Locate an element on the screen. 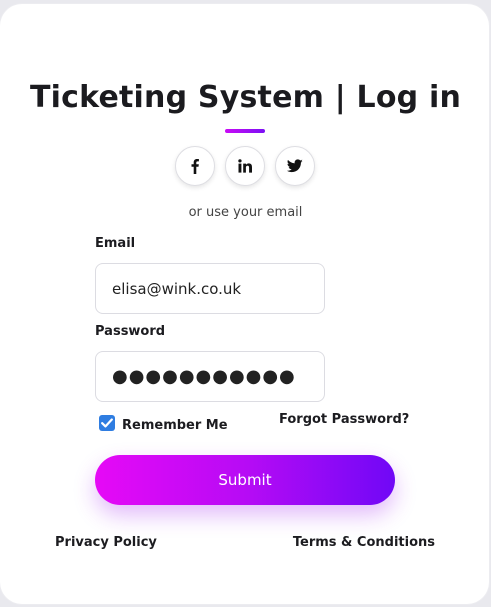 This screenshot has height=607, width=491. facebook-icon is located at coordinates (195, 166).